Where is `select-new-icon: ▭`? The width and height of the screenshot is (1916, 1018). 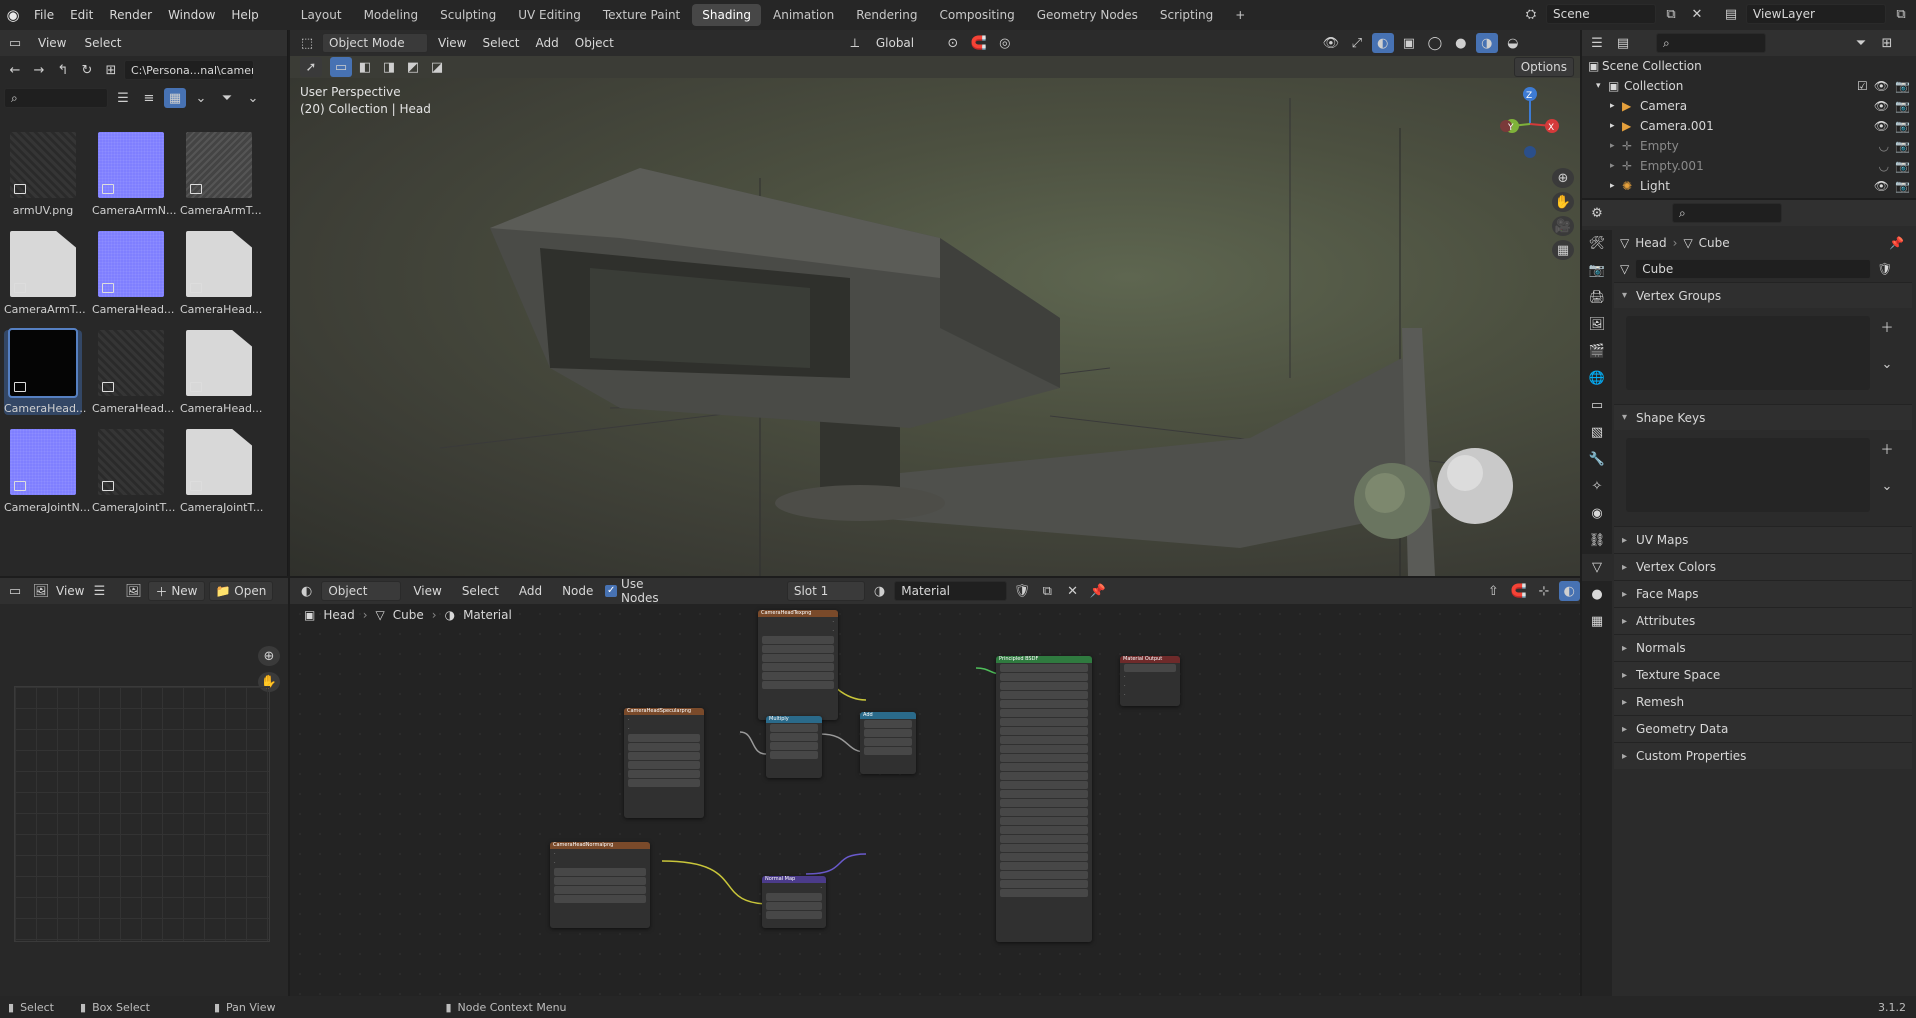
select-new-icon: ▭ is located at coordinates (341, 67).